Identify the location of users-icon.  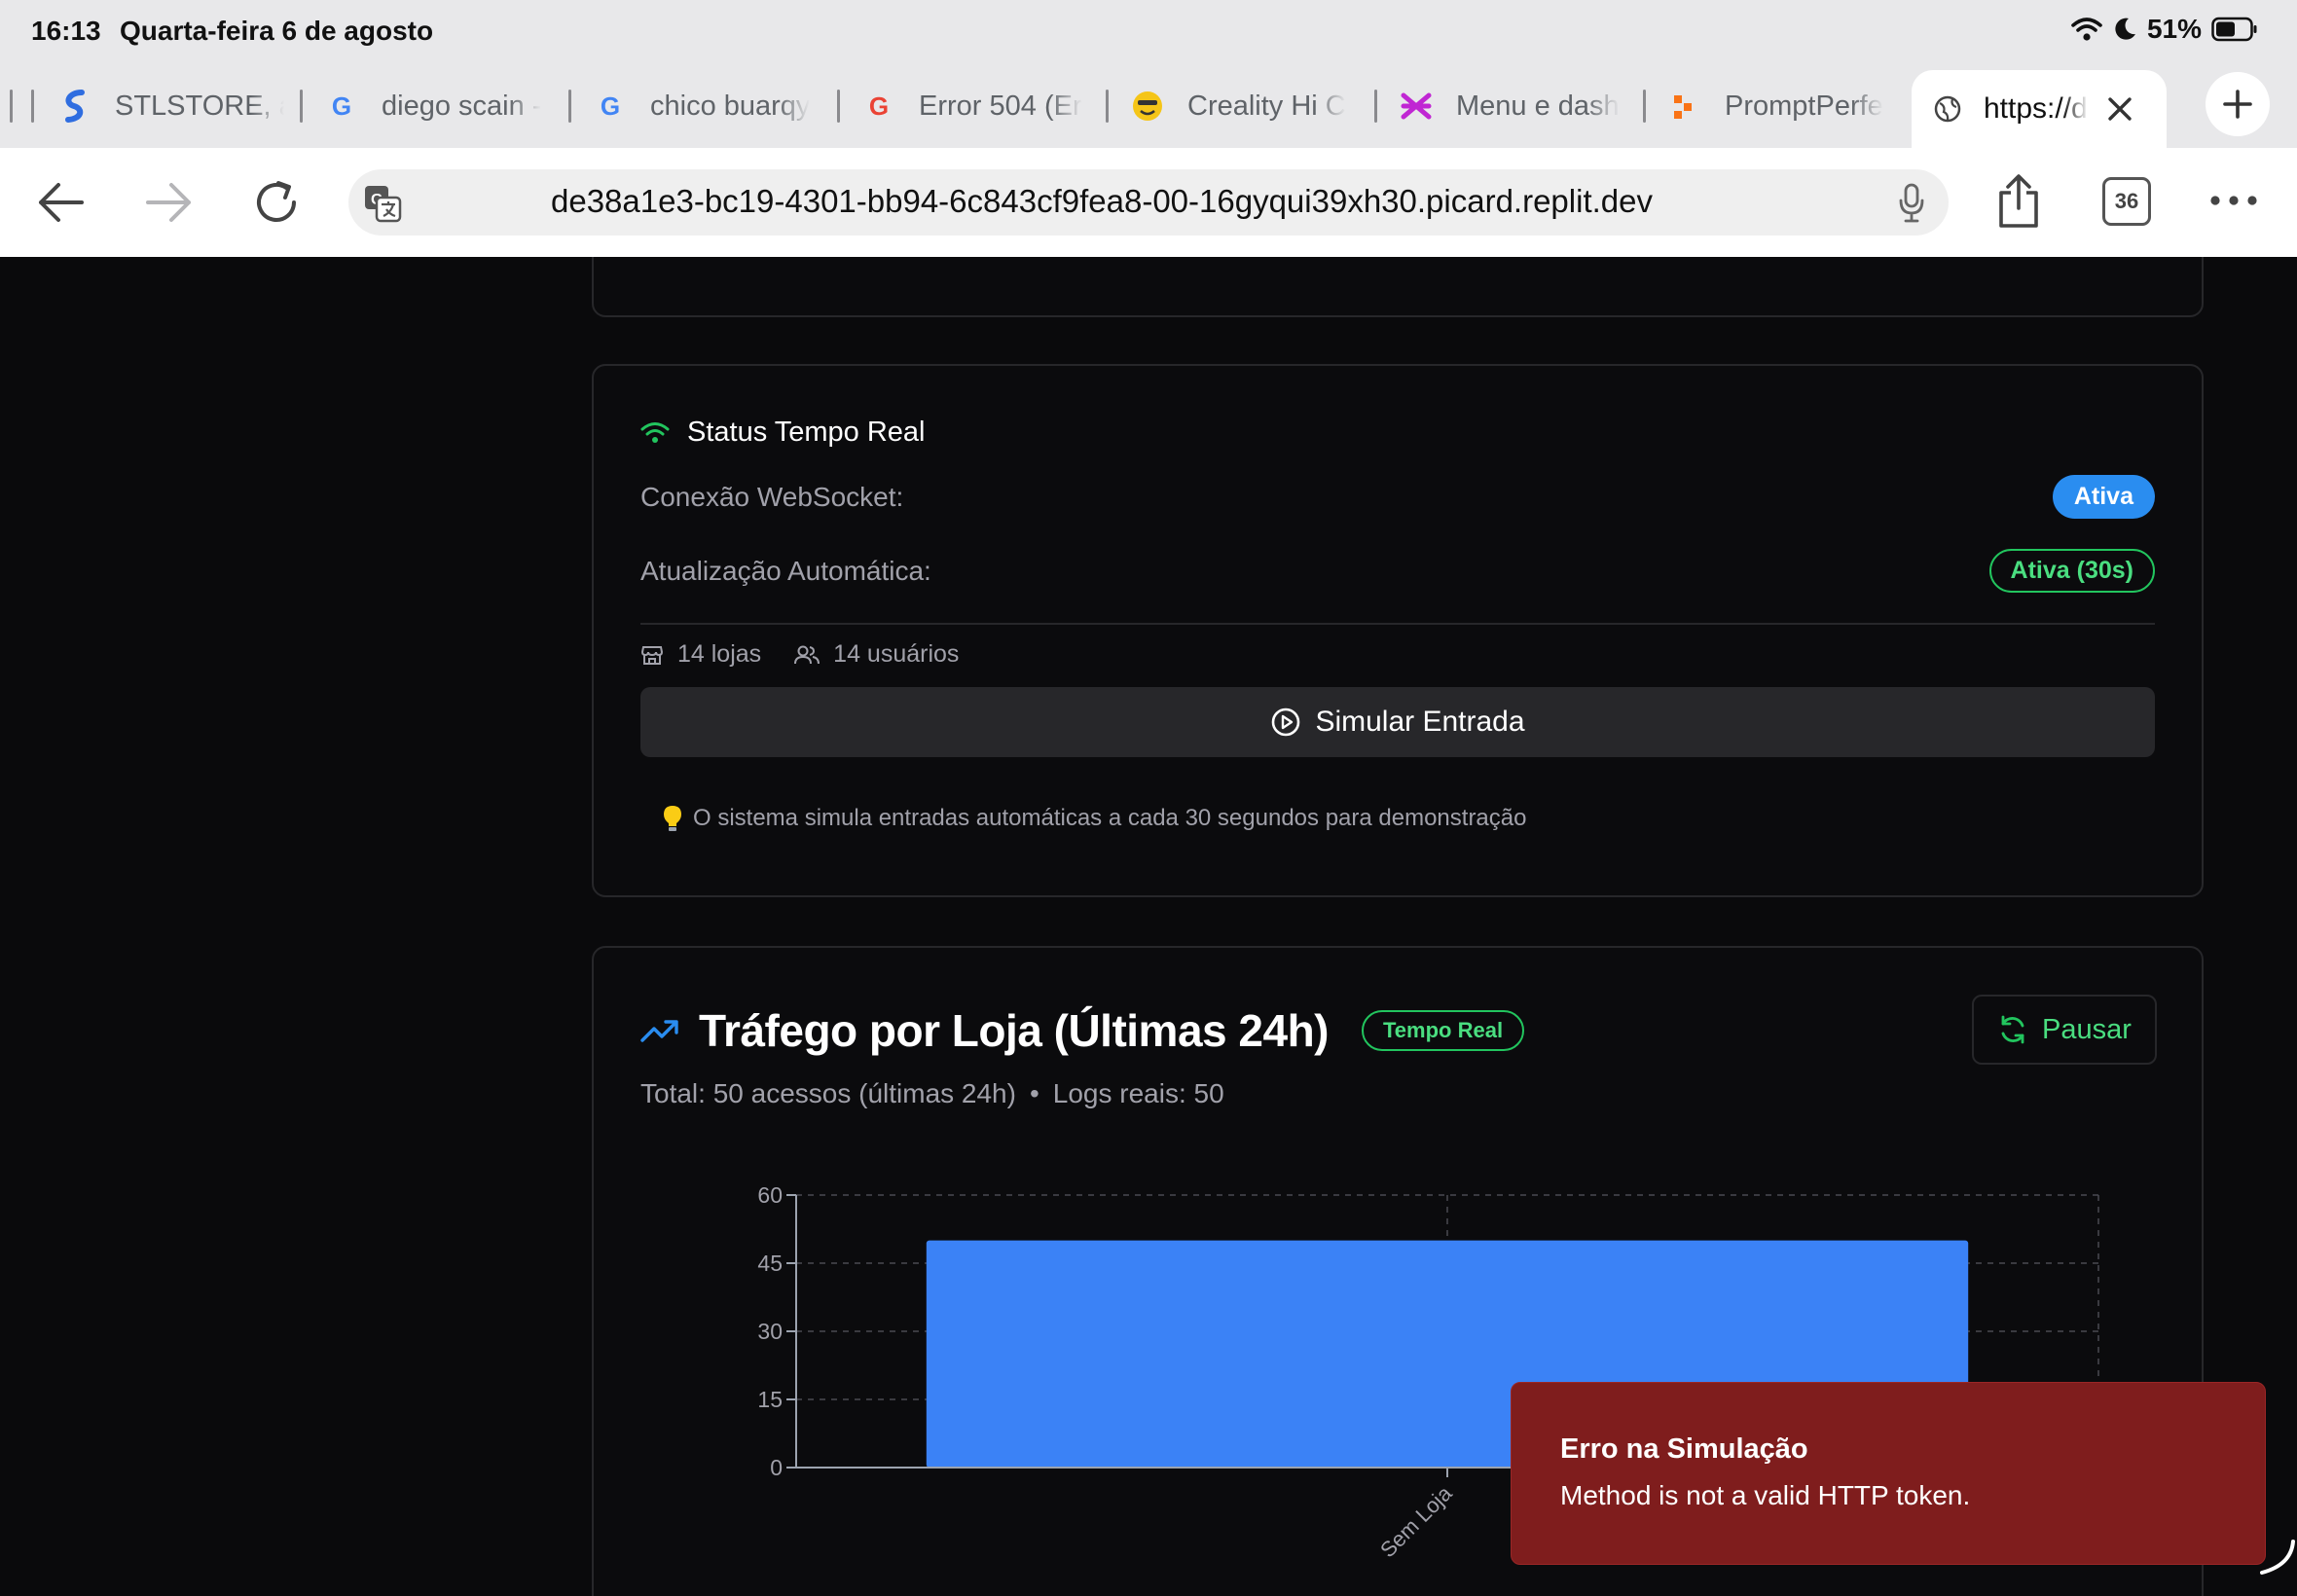
(807, 654).